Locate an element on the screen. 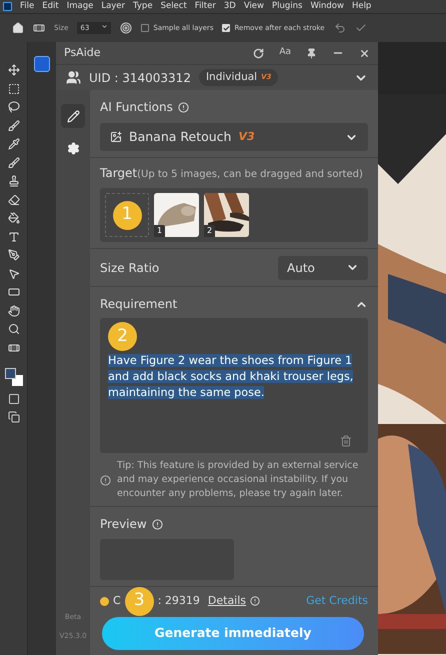 The image size is (446, 655). undo-icon is located at coordinates (340, 28).